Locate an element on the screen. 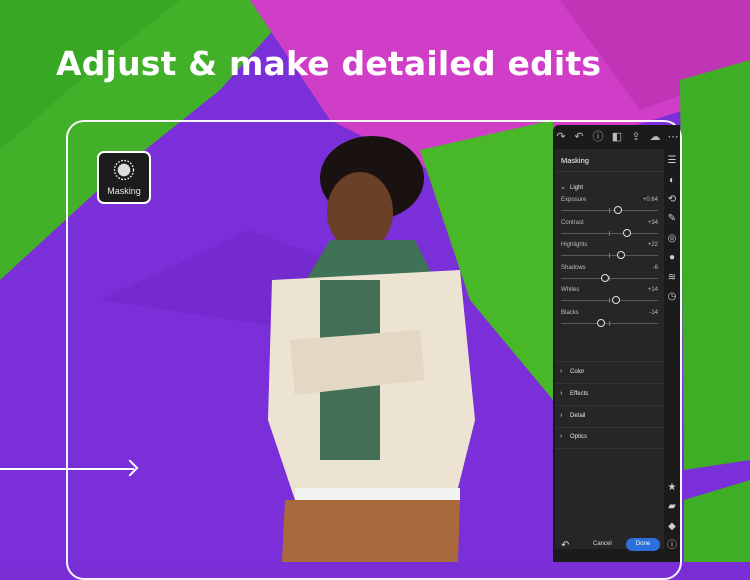  compare-icon: ◧ is located at coordinates (617, 137).